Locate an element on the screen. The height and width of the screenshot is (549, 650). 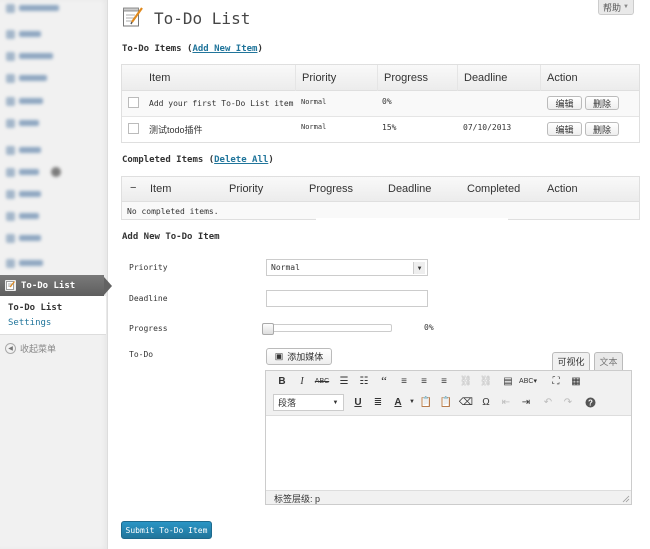
align-left-icon: ≡ is located at coordinates (404, 381).